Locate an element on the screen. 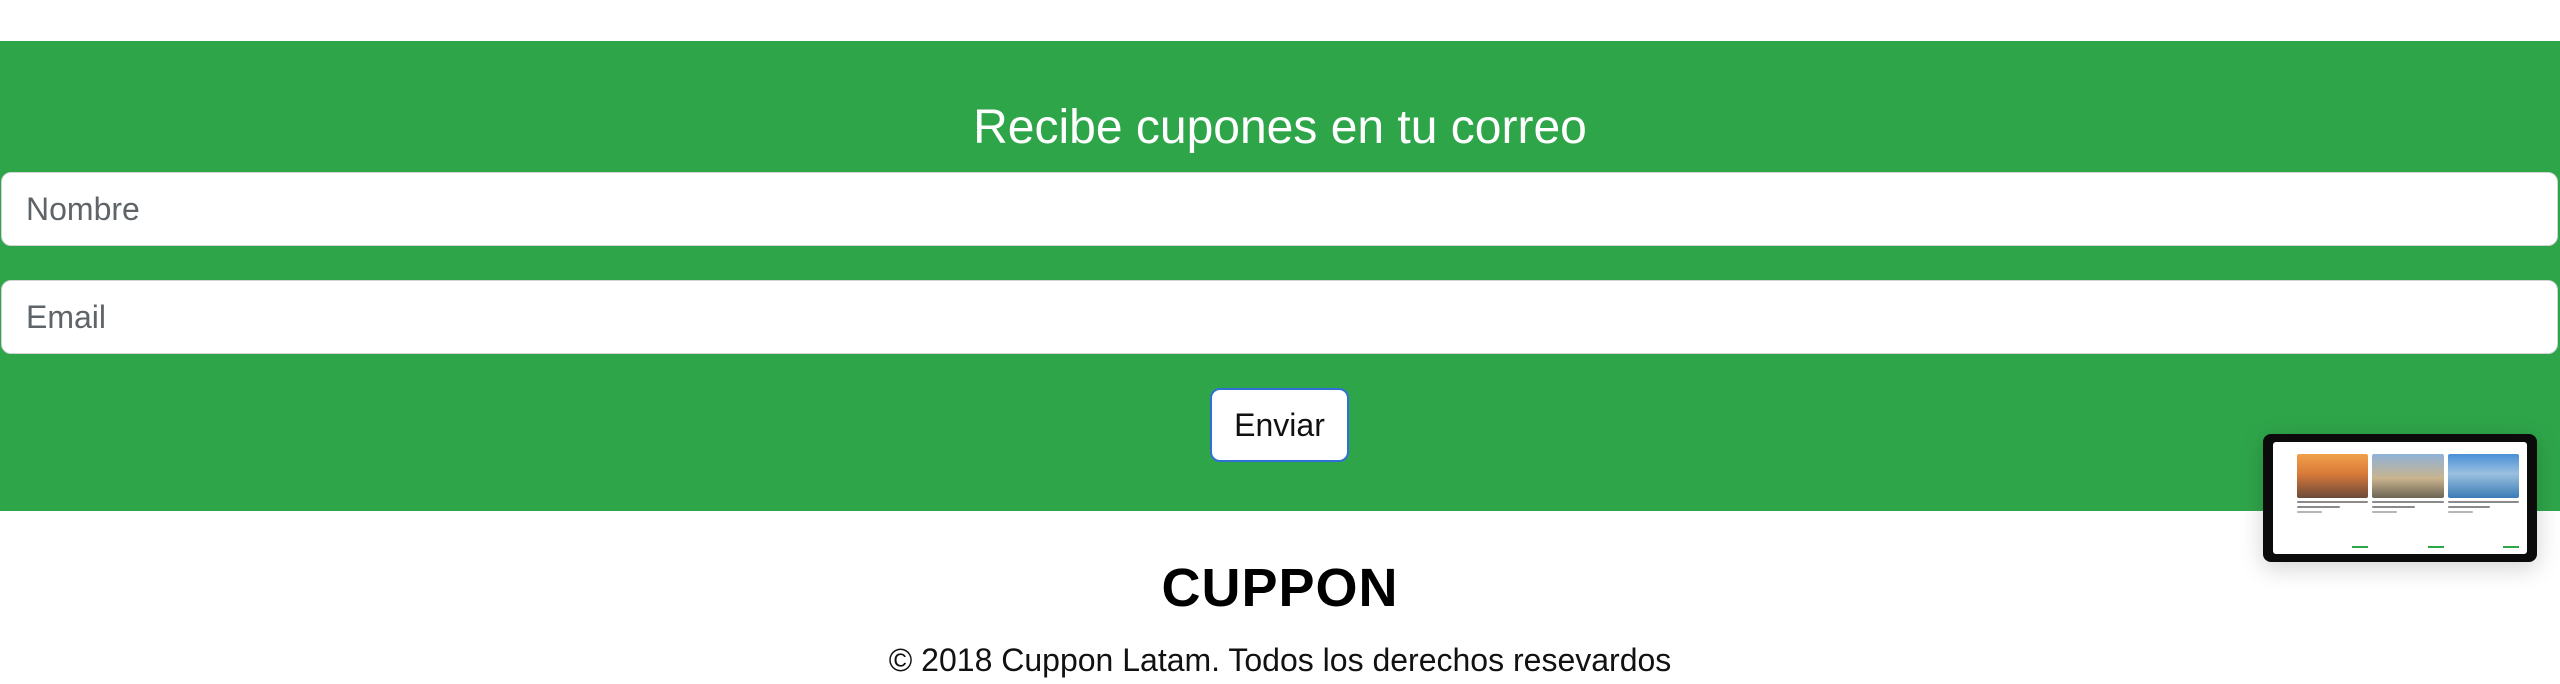 This screenshot has width=2560, height=684. newsletter-title: Recibe cupones en tu correo is located at coordinates (1280, 127).